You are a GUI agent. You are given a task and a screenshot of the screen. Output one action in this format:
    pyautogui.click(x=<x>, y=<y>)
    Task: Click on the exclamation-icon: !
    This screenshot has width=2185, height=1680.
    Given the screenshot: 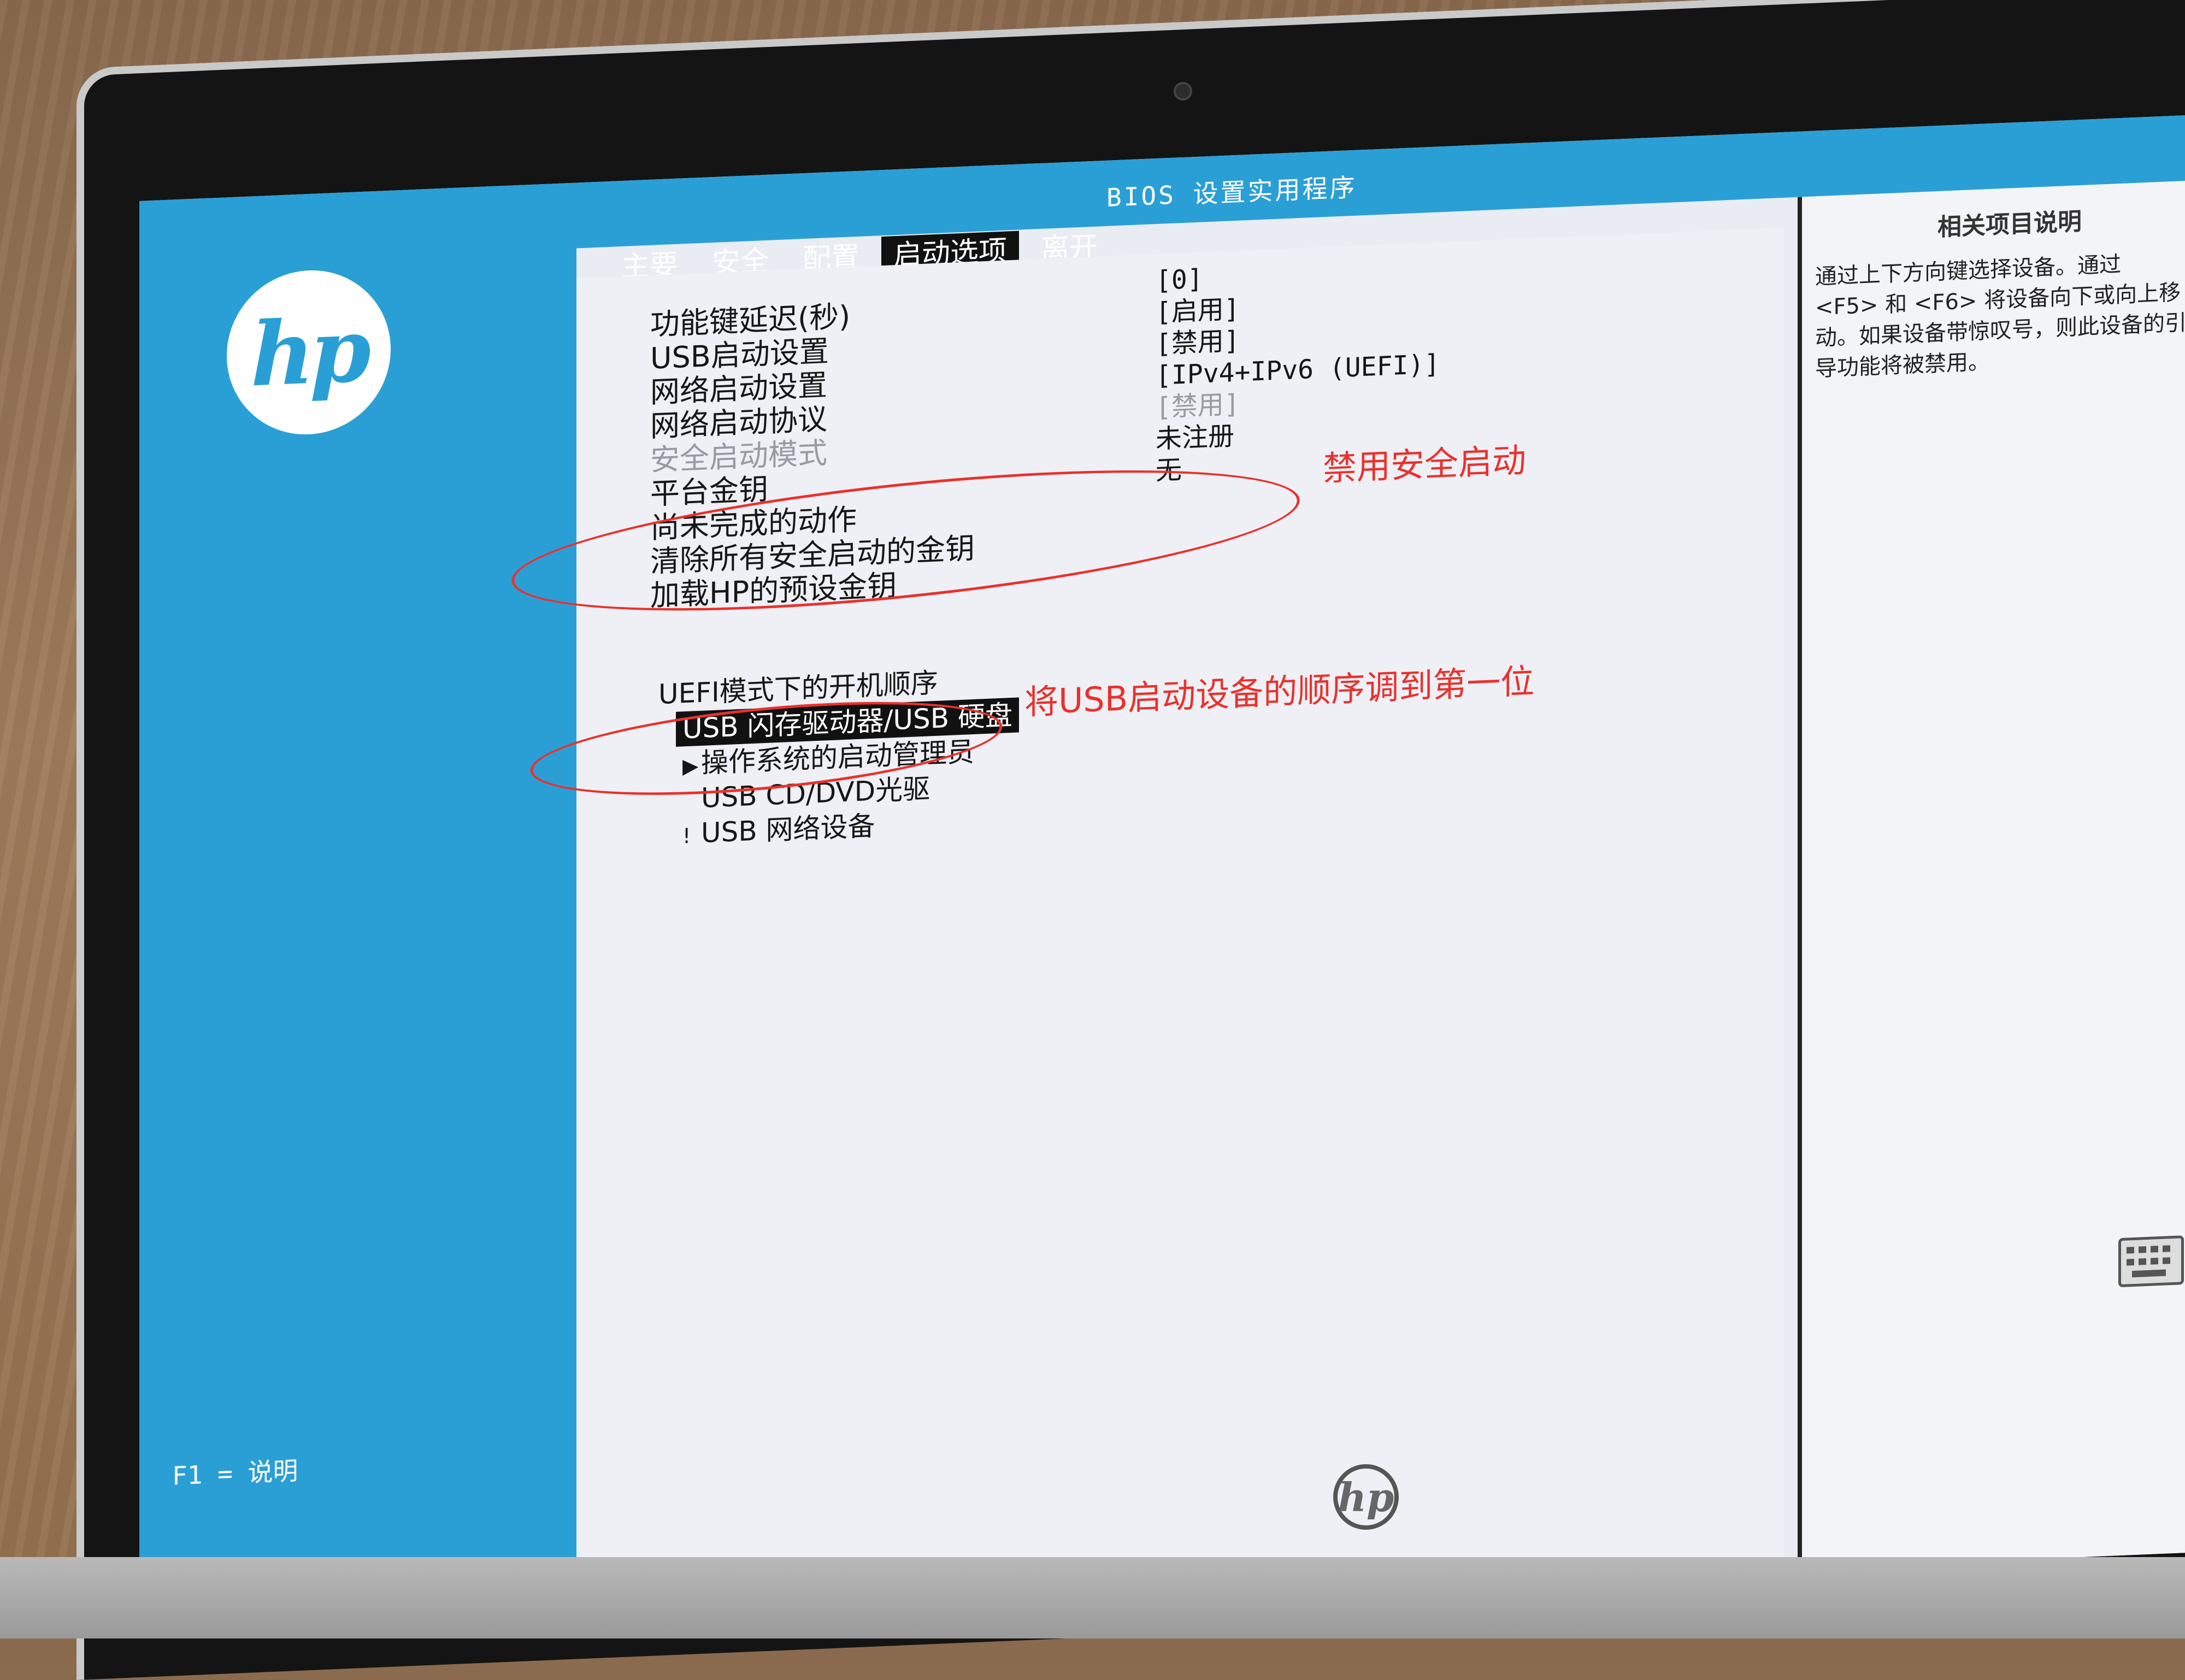 What is the action you would take?
    pyautogui.click(x=686, y=836)
    